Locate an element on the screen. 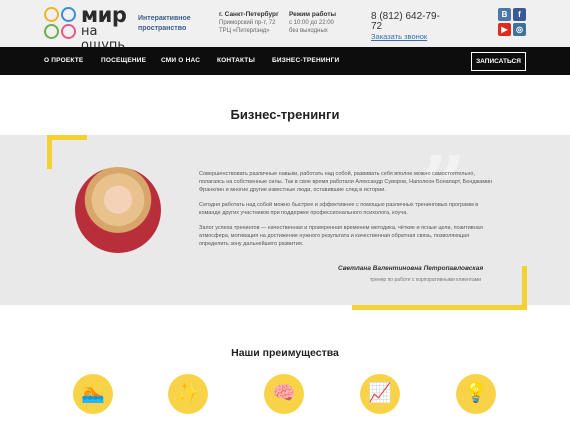 Image resolution: width=570 pixels, height=425 pixels. presentation-icon: 📈 is located at coordinates (380, 394).